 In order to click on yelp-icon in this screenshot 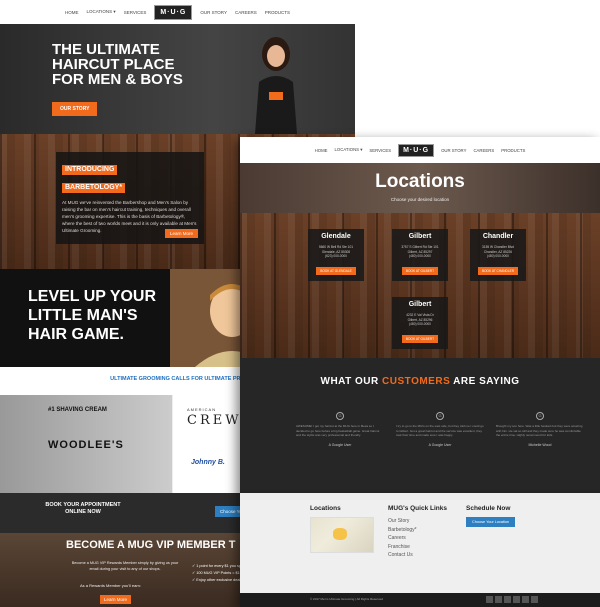, I will do `click(534, 599)`.